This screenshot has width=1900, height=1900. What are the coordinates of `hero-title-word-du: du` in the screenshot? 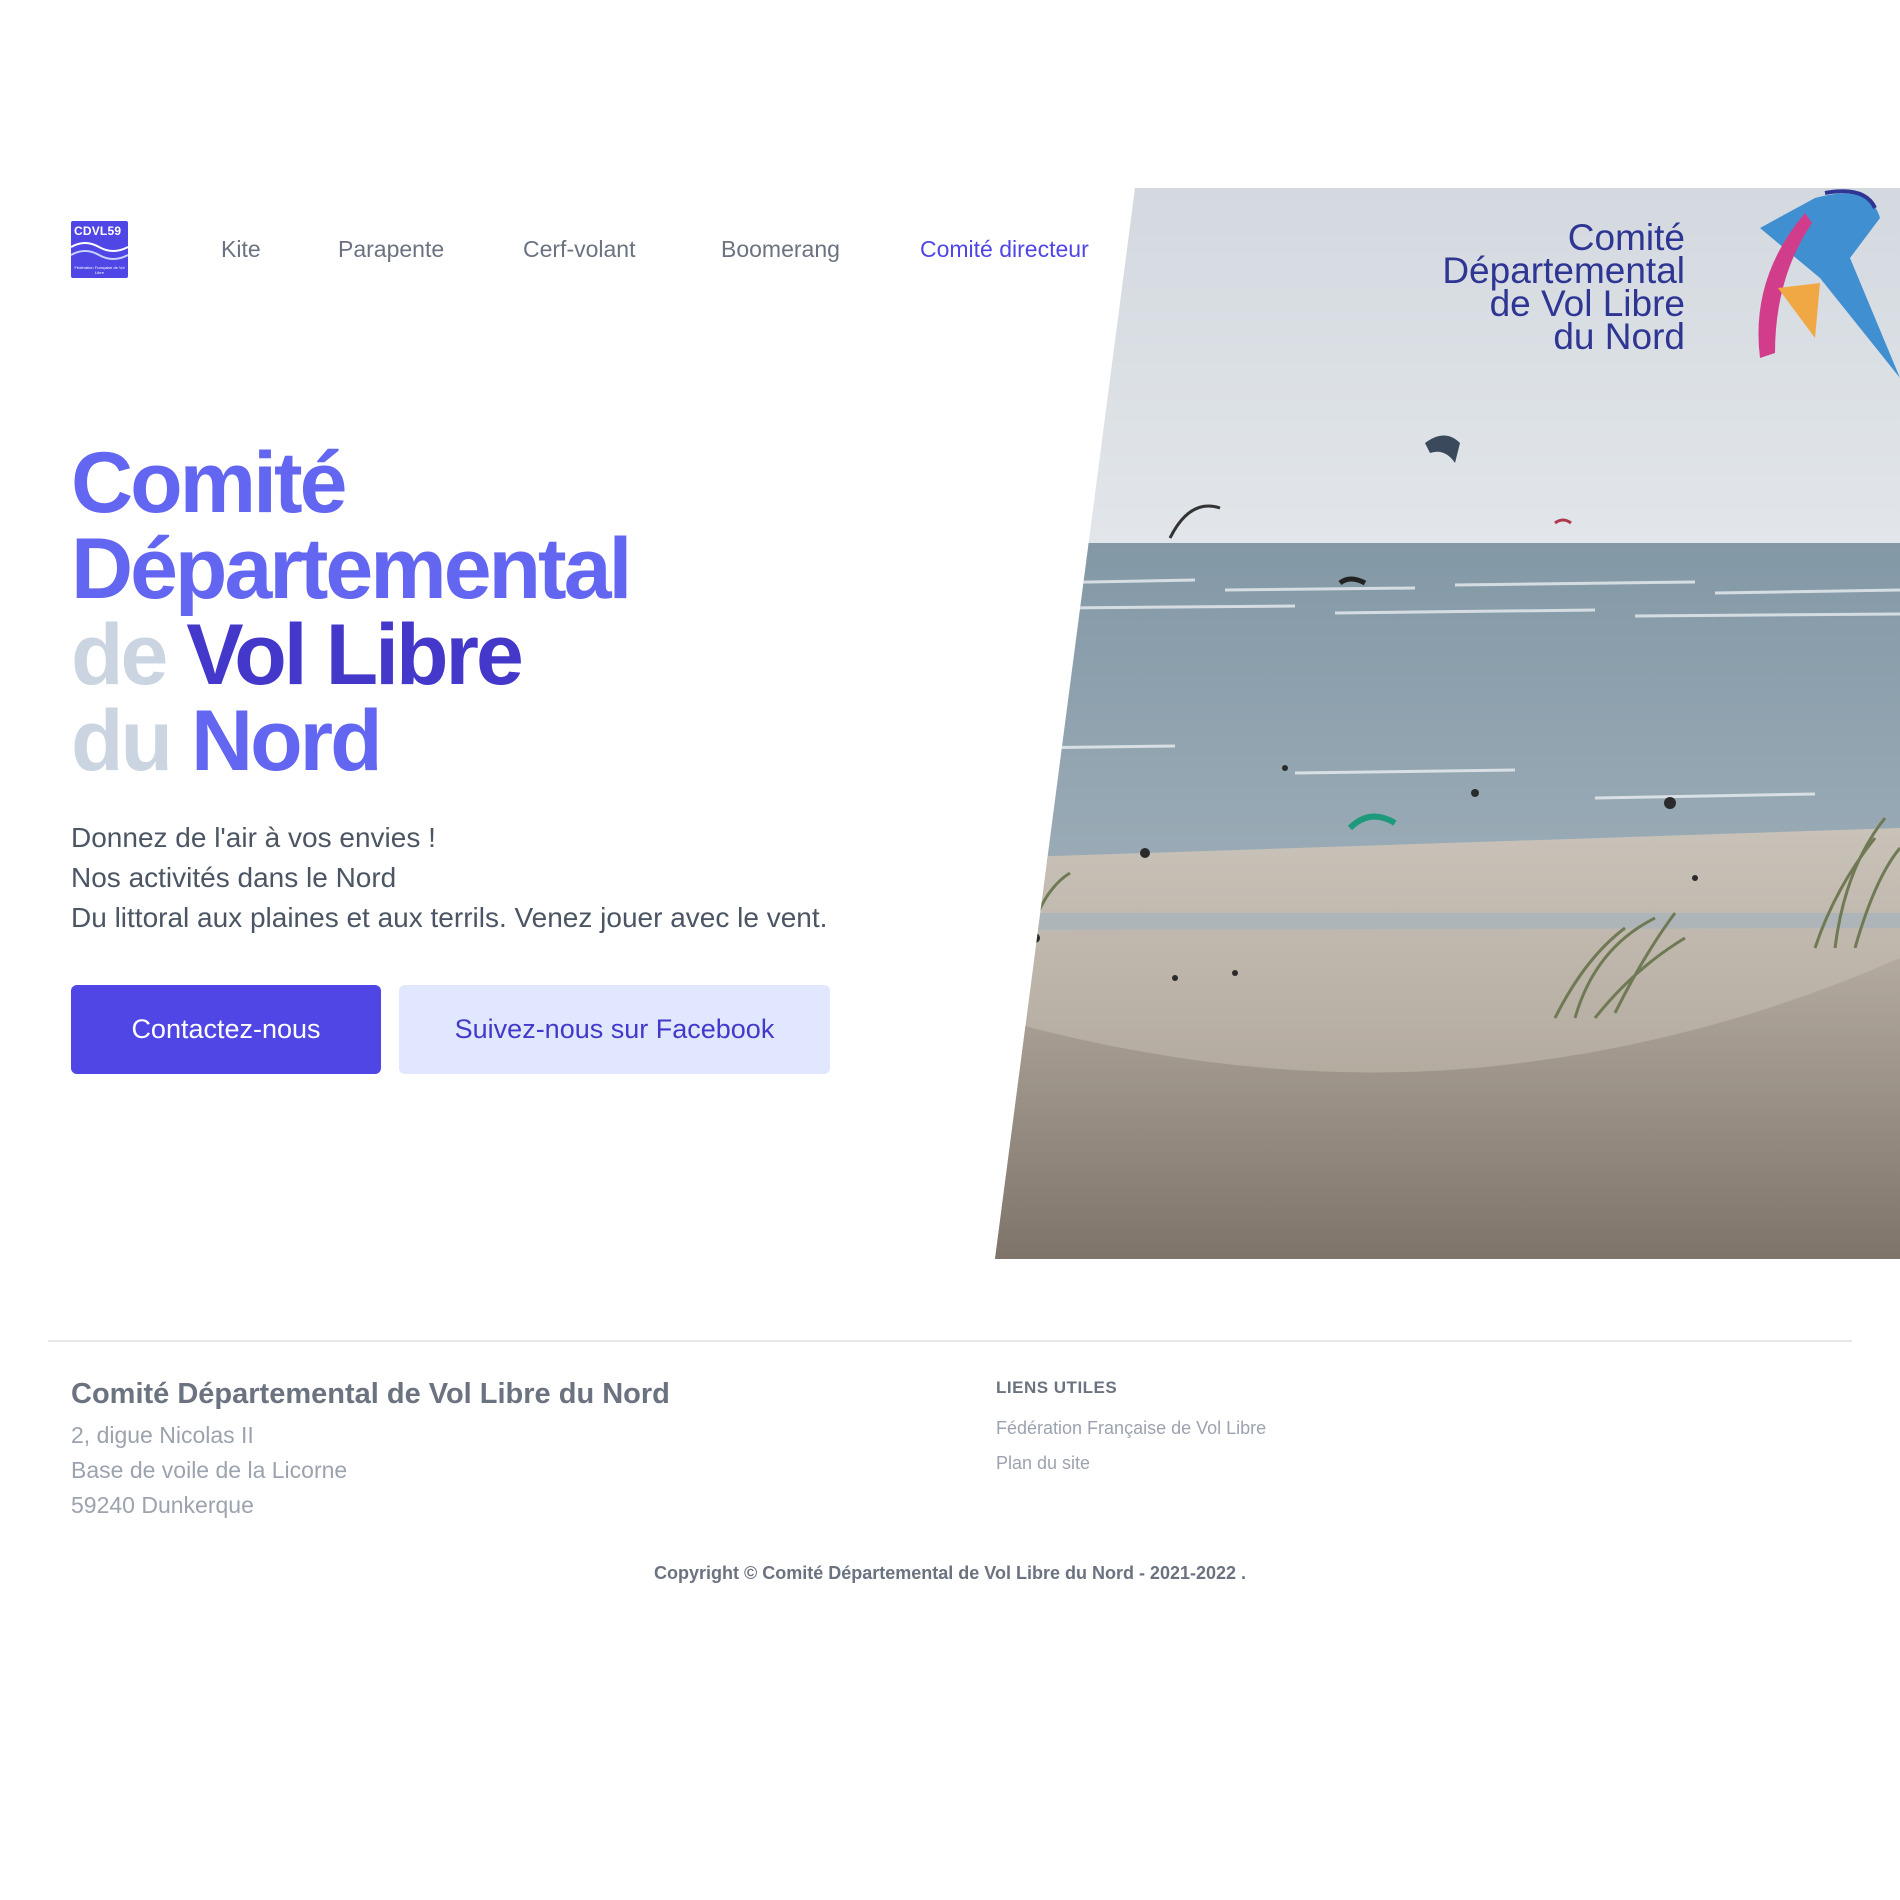 It's located at (122, 741).